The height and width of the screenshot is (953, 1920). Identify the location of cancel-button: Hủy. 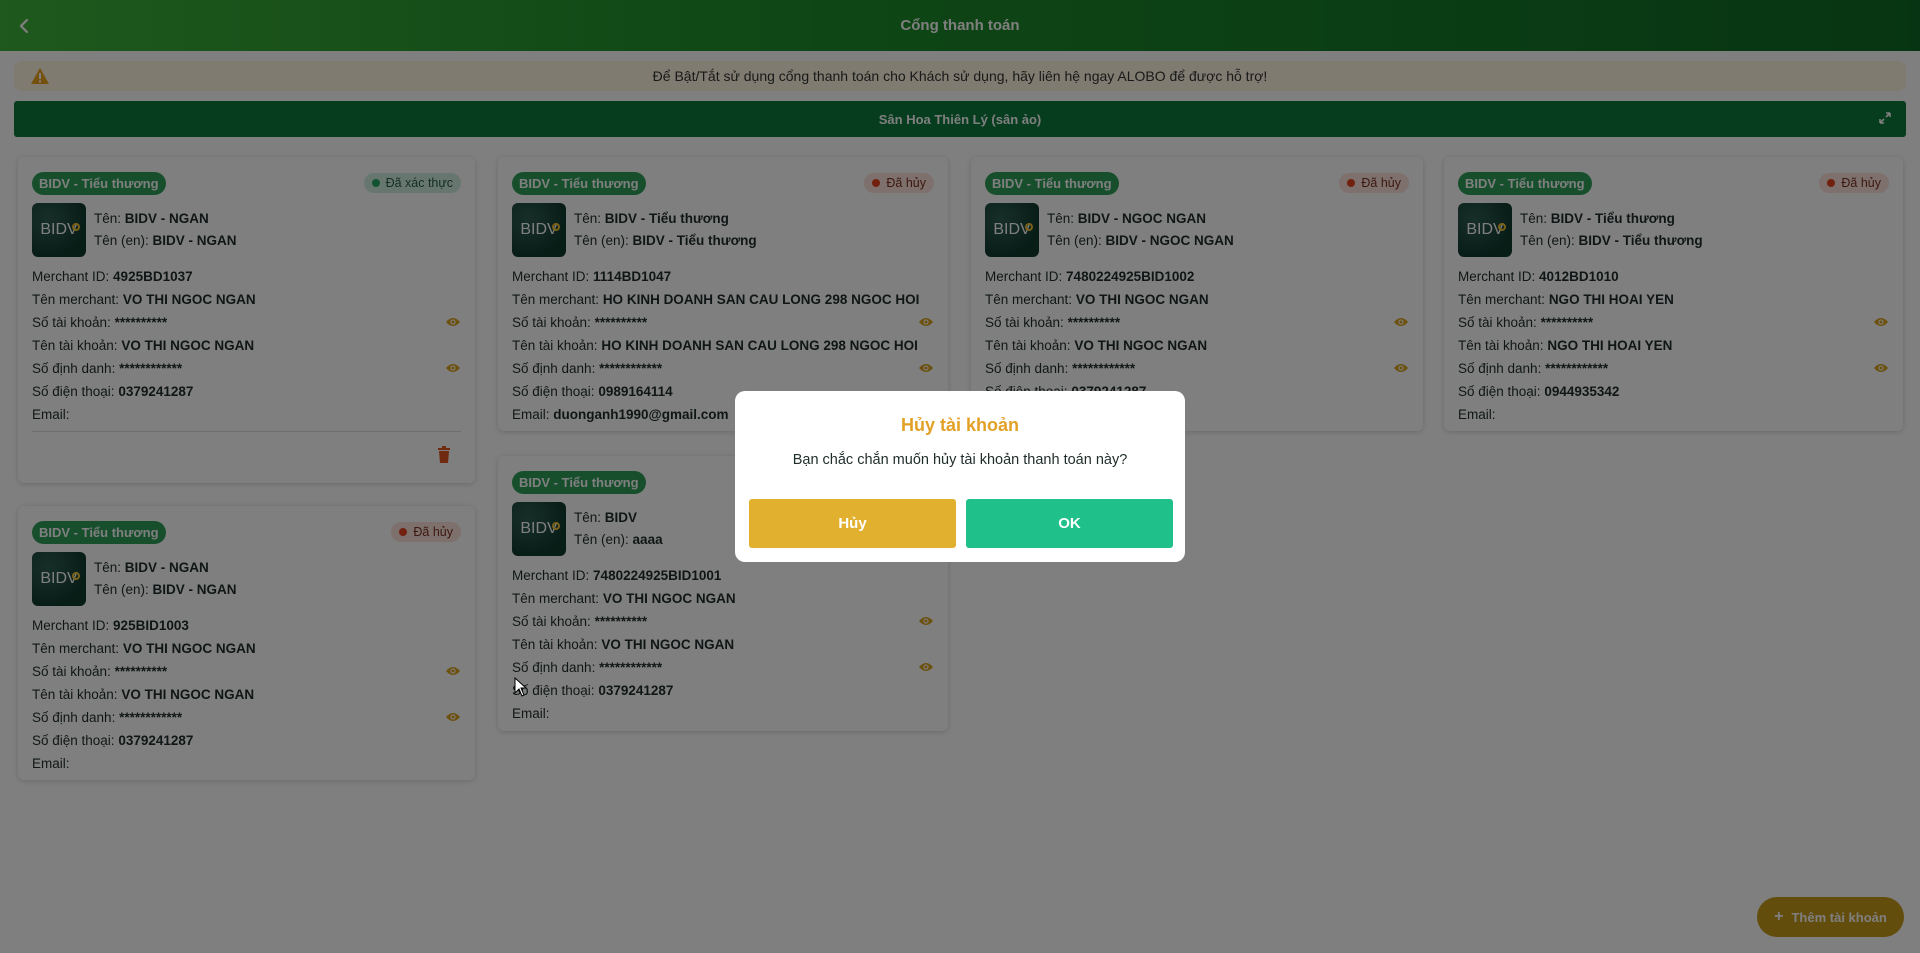
(852, 523).